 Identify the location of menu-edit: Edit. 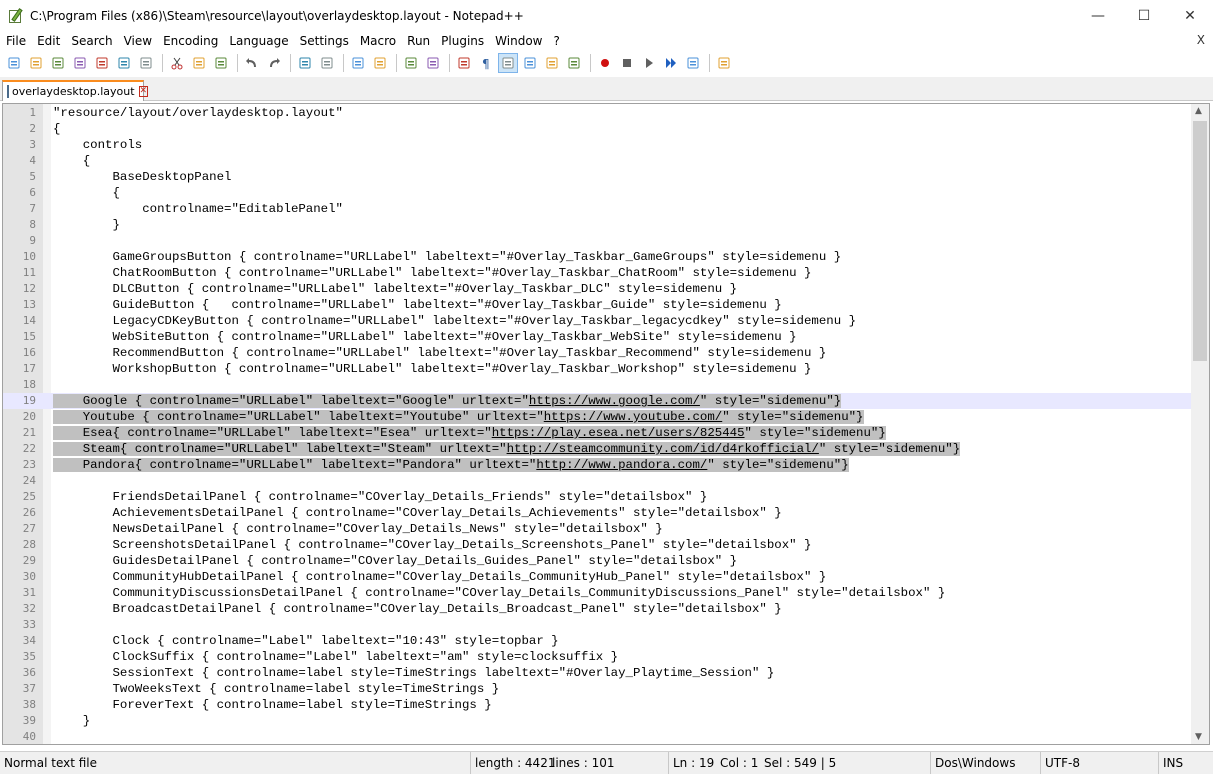
(48, 41).